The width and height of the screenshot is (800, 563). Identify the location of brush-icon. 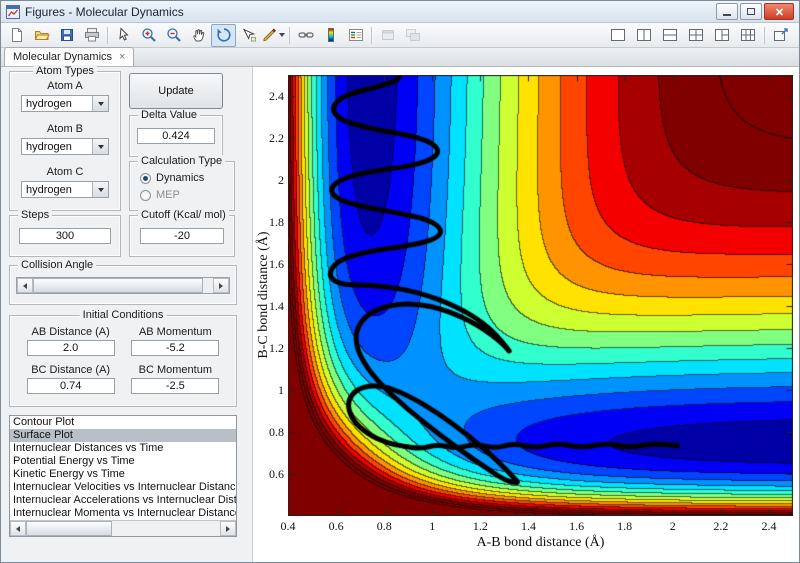
(269, 35).